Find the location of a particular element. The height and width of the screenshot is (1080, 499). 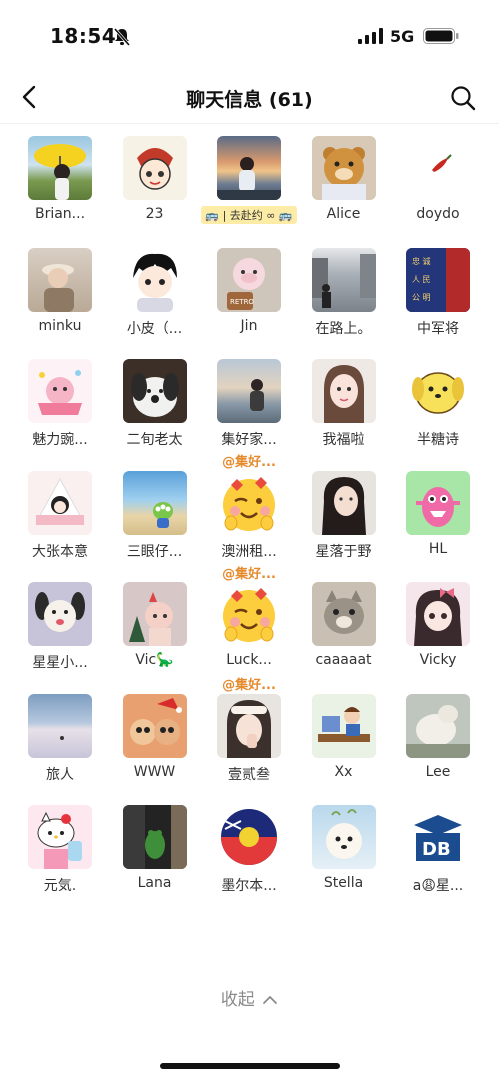

member-item: 23 is located at coordinates (155, 192).